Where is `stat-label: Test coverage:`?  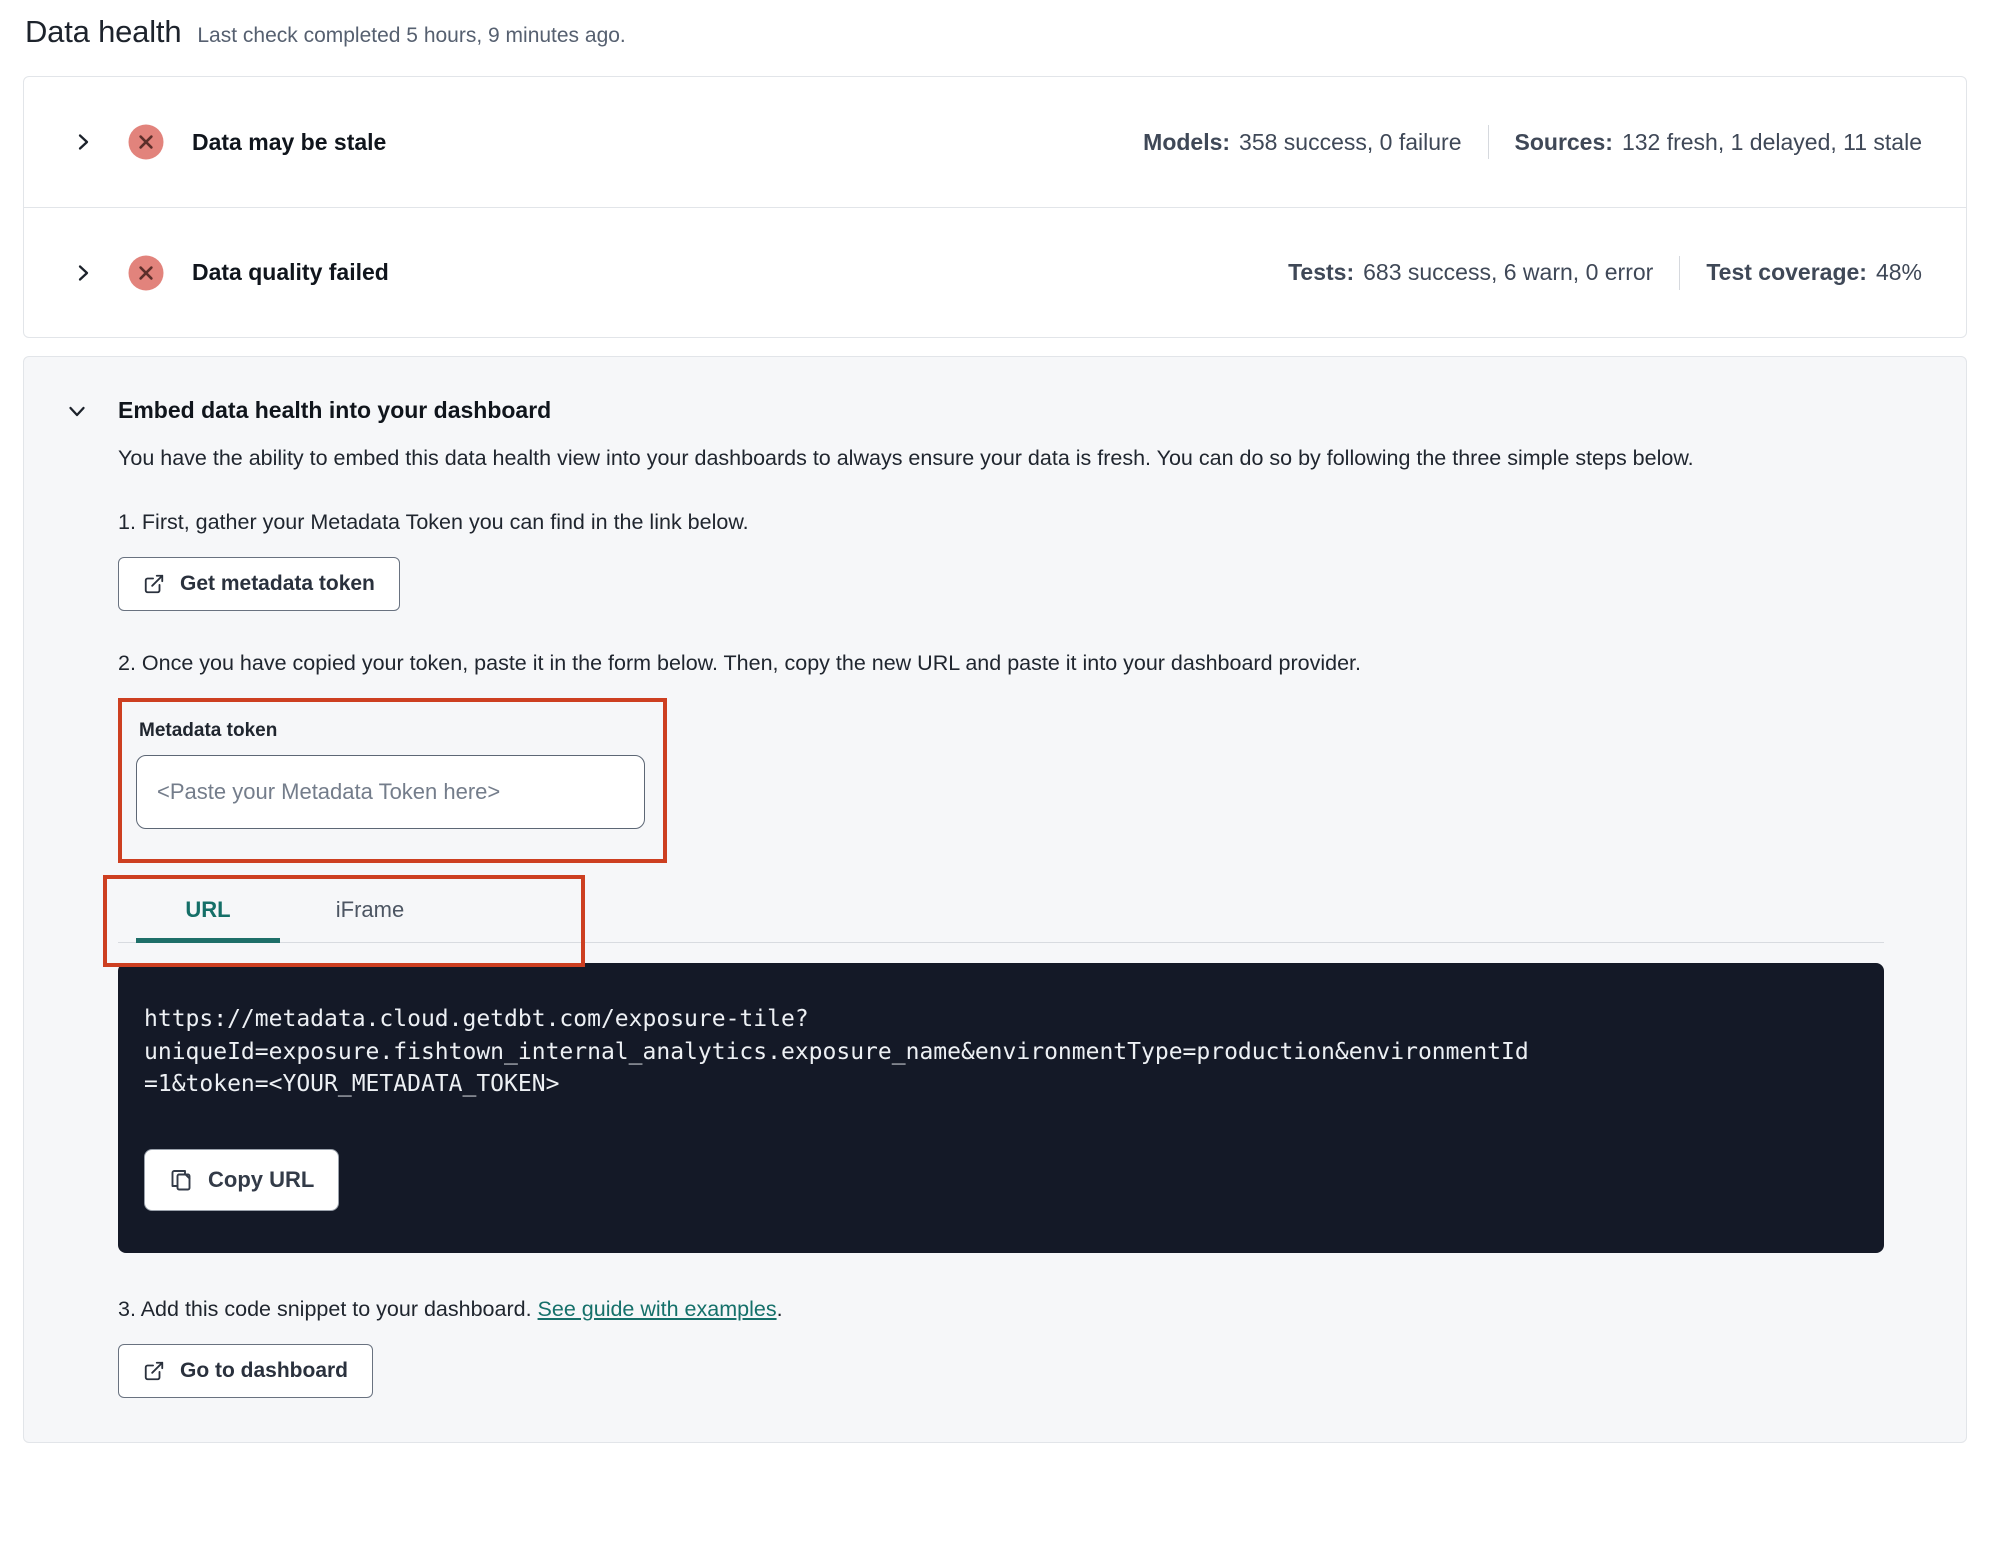
stat-label: Test coverage: is located at coordinates (1786, 272).